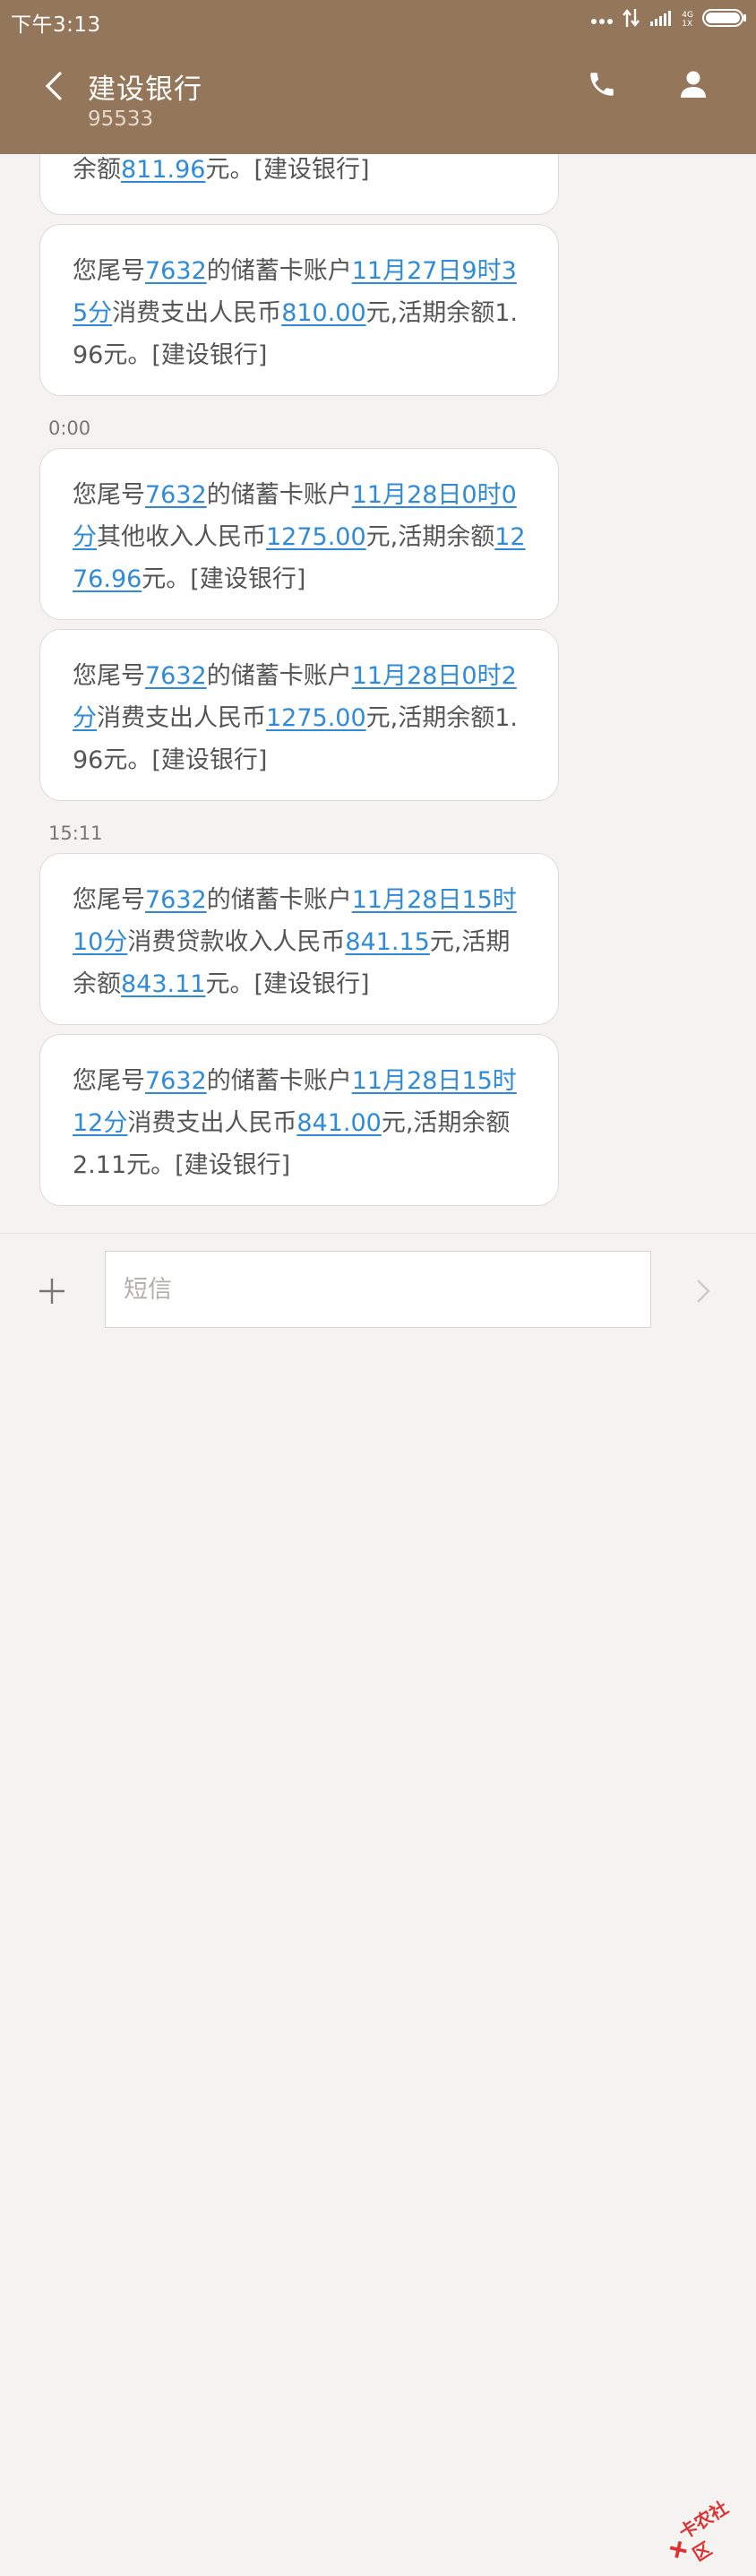 This screenshot has width=756, height=2576. I want to click on message-text-segment: 消费贷款收入人民币, so click(237, 942).